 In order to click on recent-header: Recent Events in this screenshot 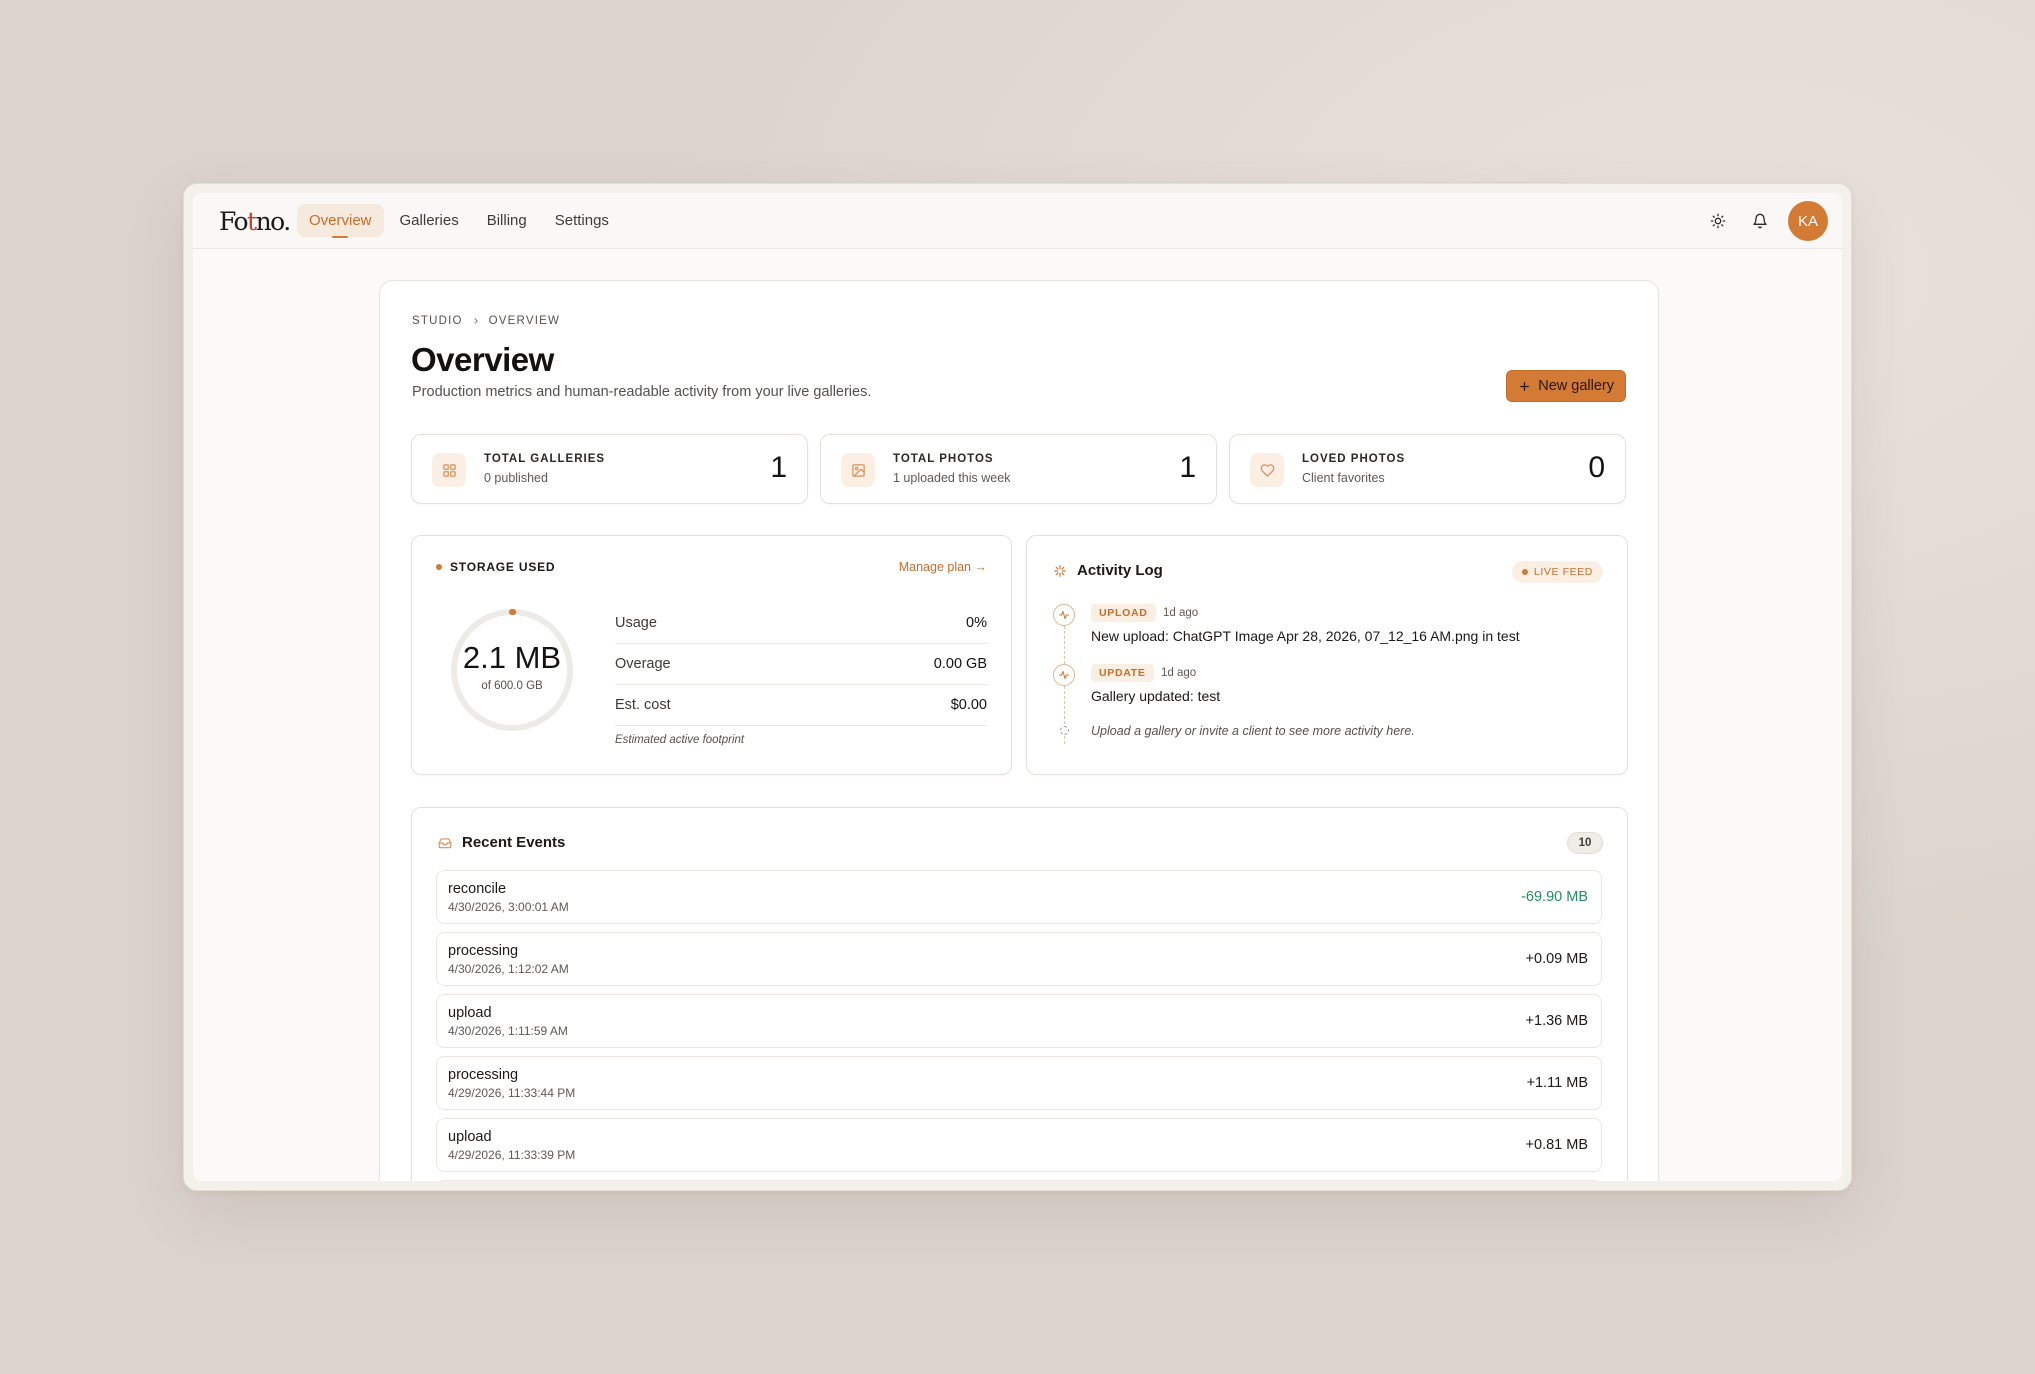, I will do `click(501, 842)`.